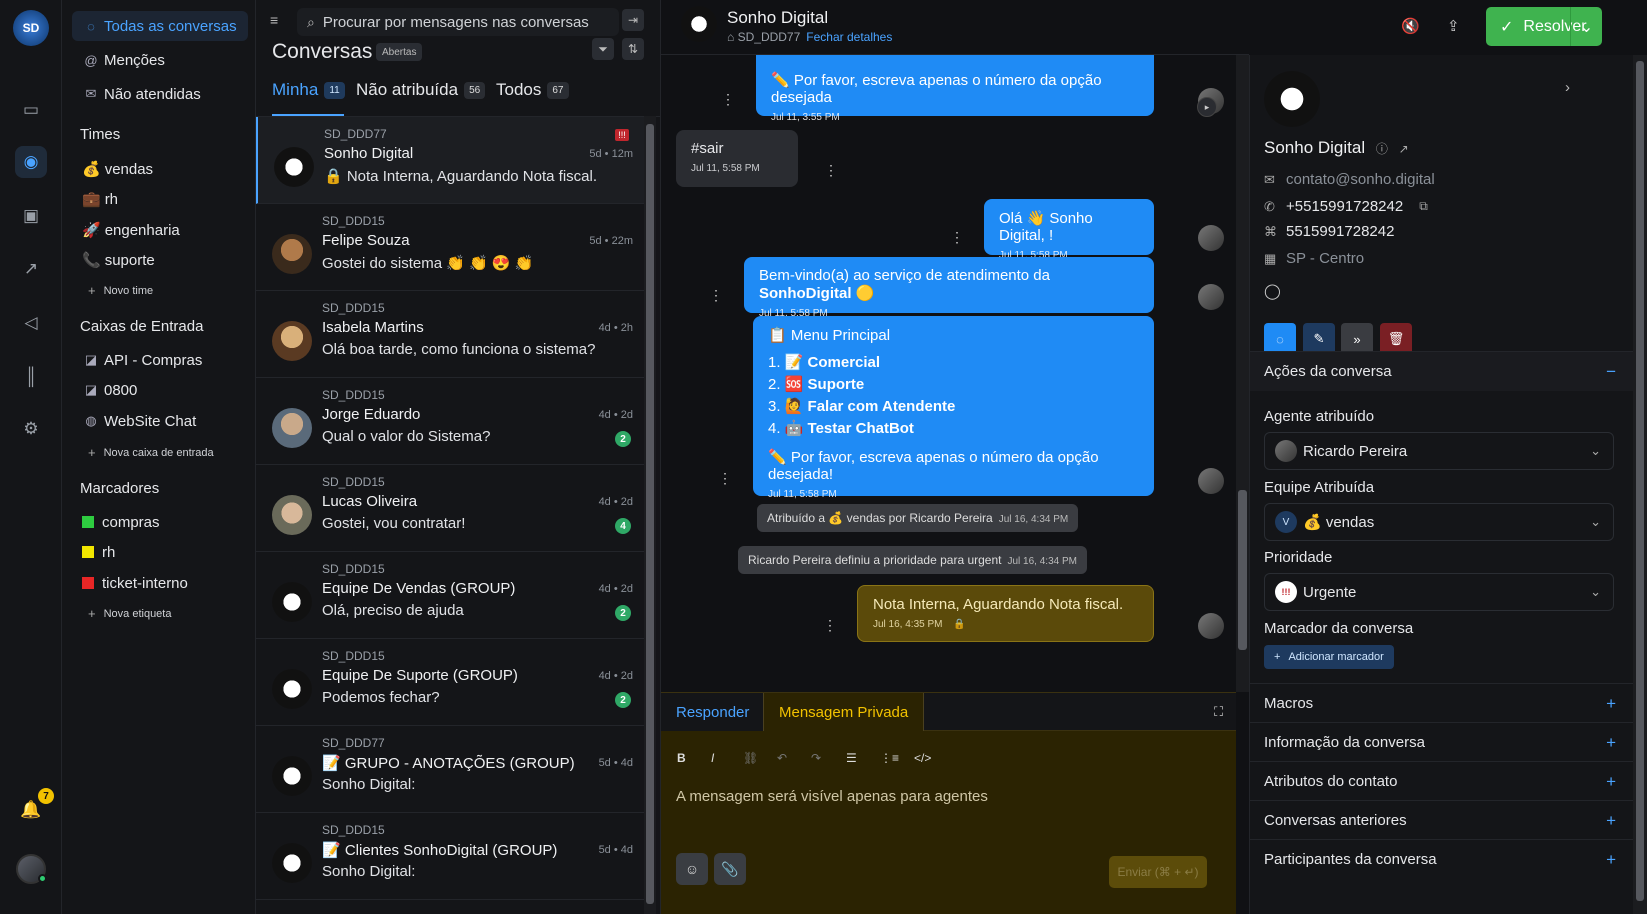 This screenshot has height=914, width=1647. I want to click on reports-icon: ↗, so click(31, 269).